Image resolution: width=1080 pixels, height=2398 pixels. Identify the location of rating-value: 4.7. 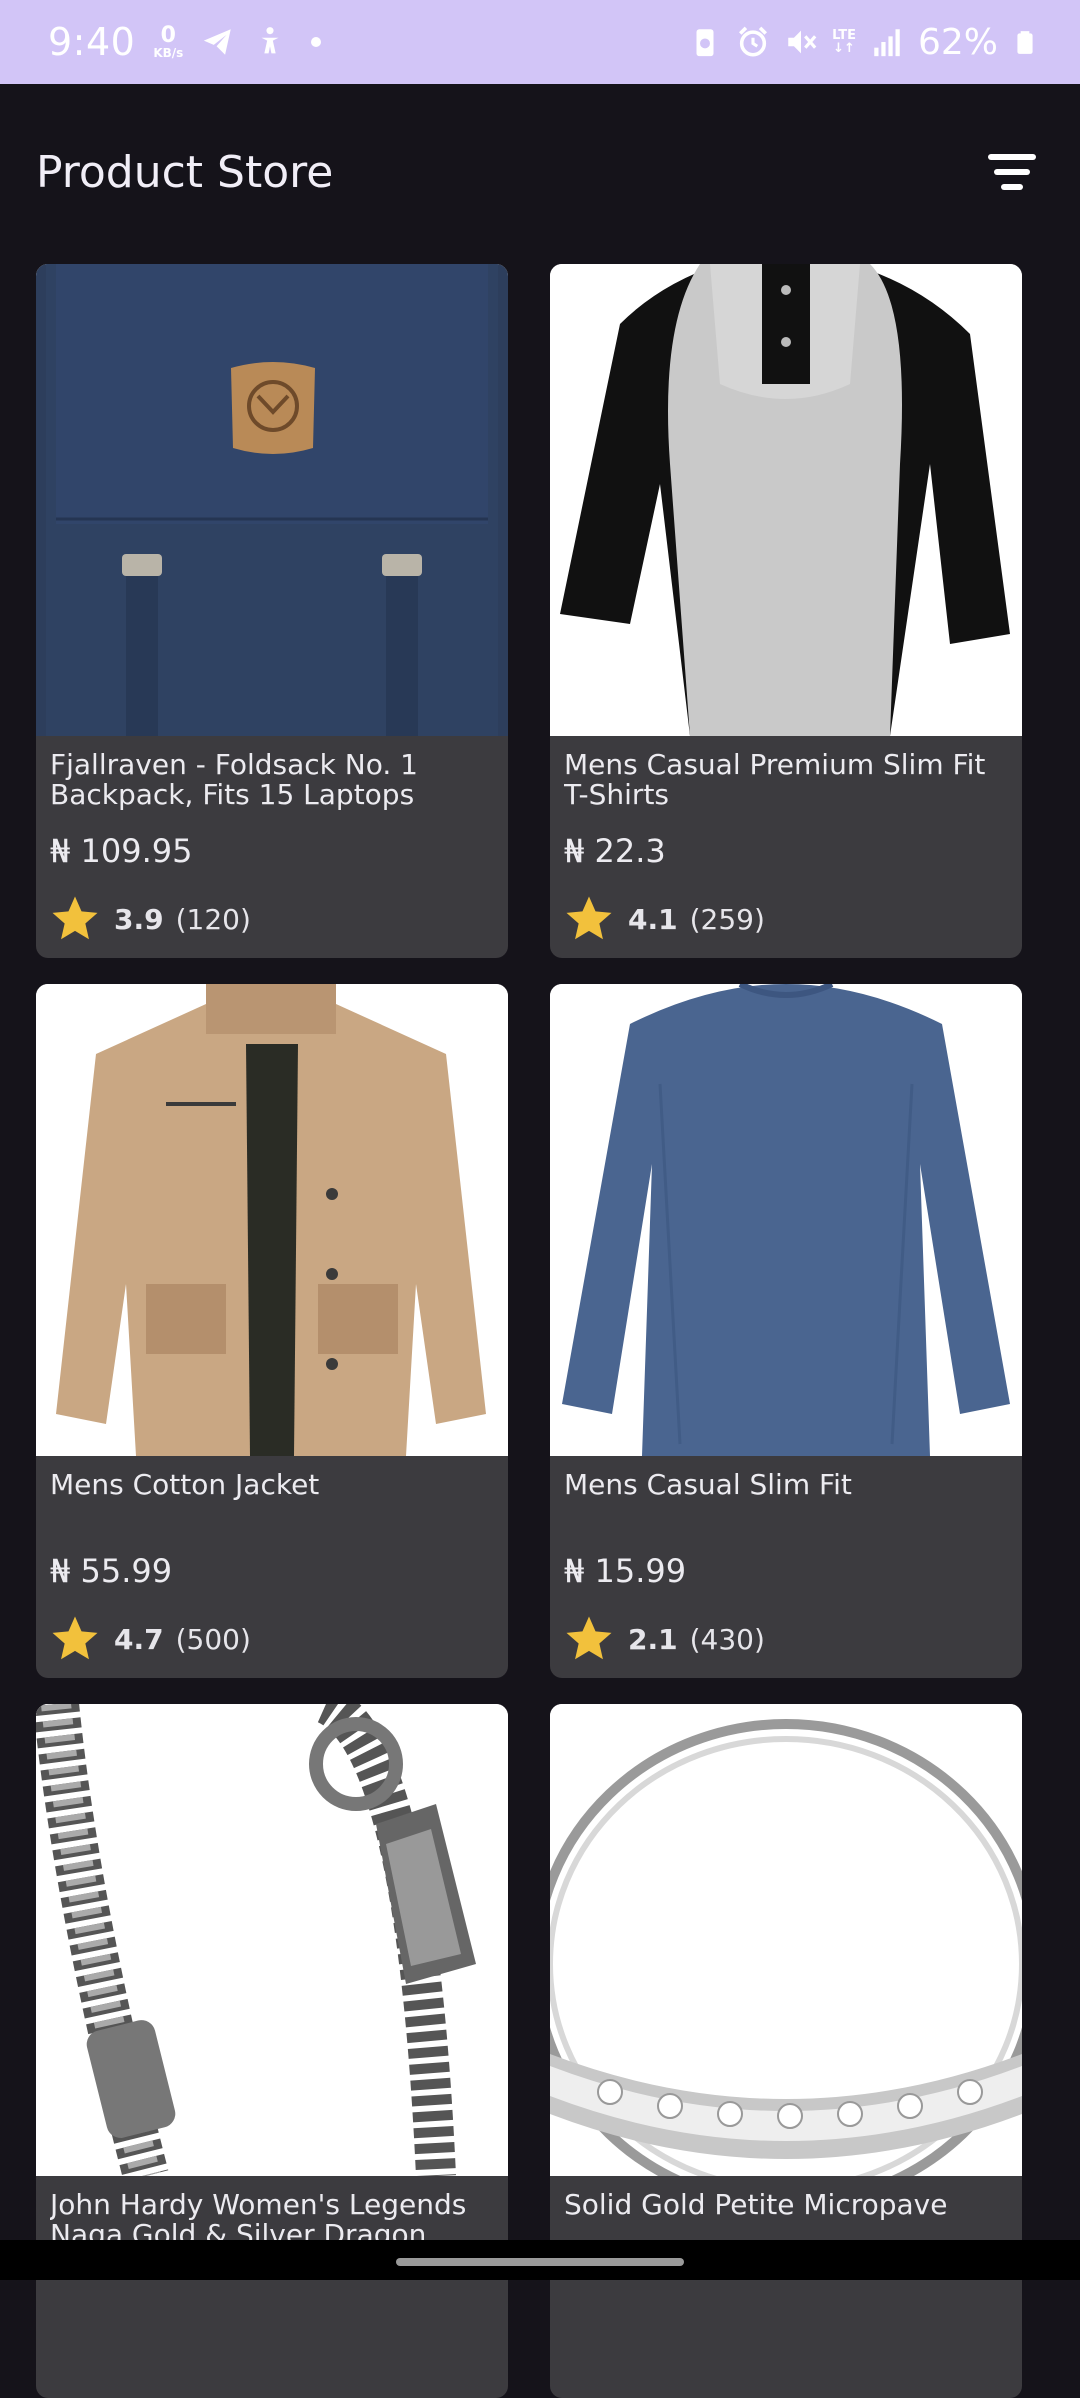
(139, 1639).